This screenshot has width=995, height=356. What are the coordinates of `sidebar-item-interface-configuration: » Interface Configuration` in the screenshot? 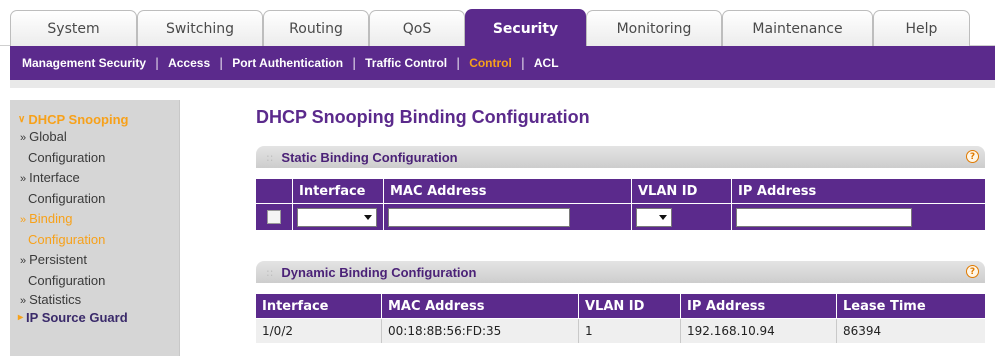 It's located at (98, 188).